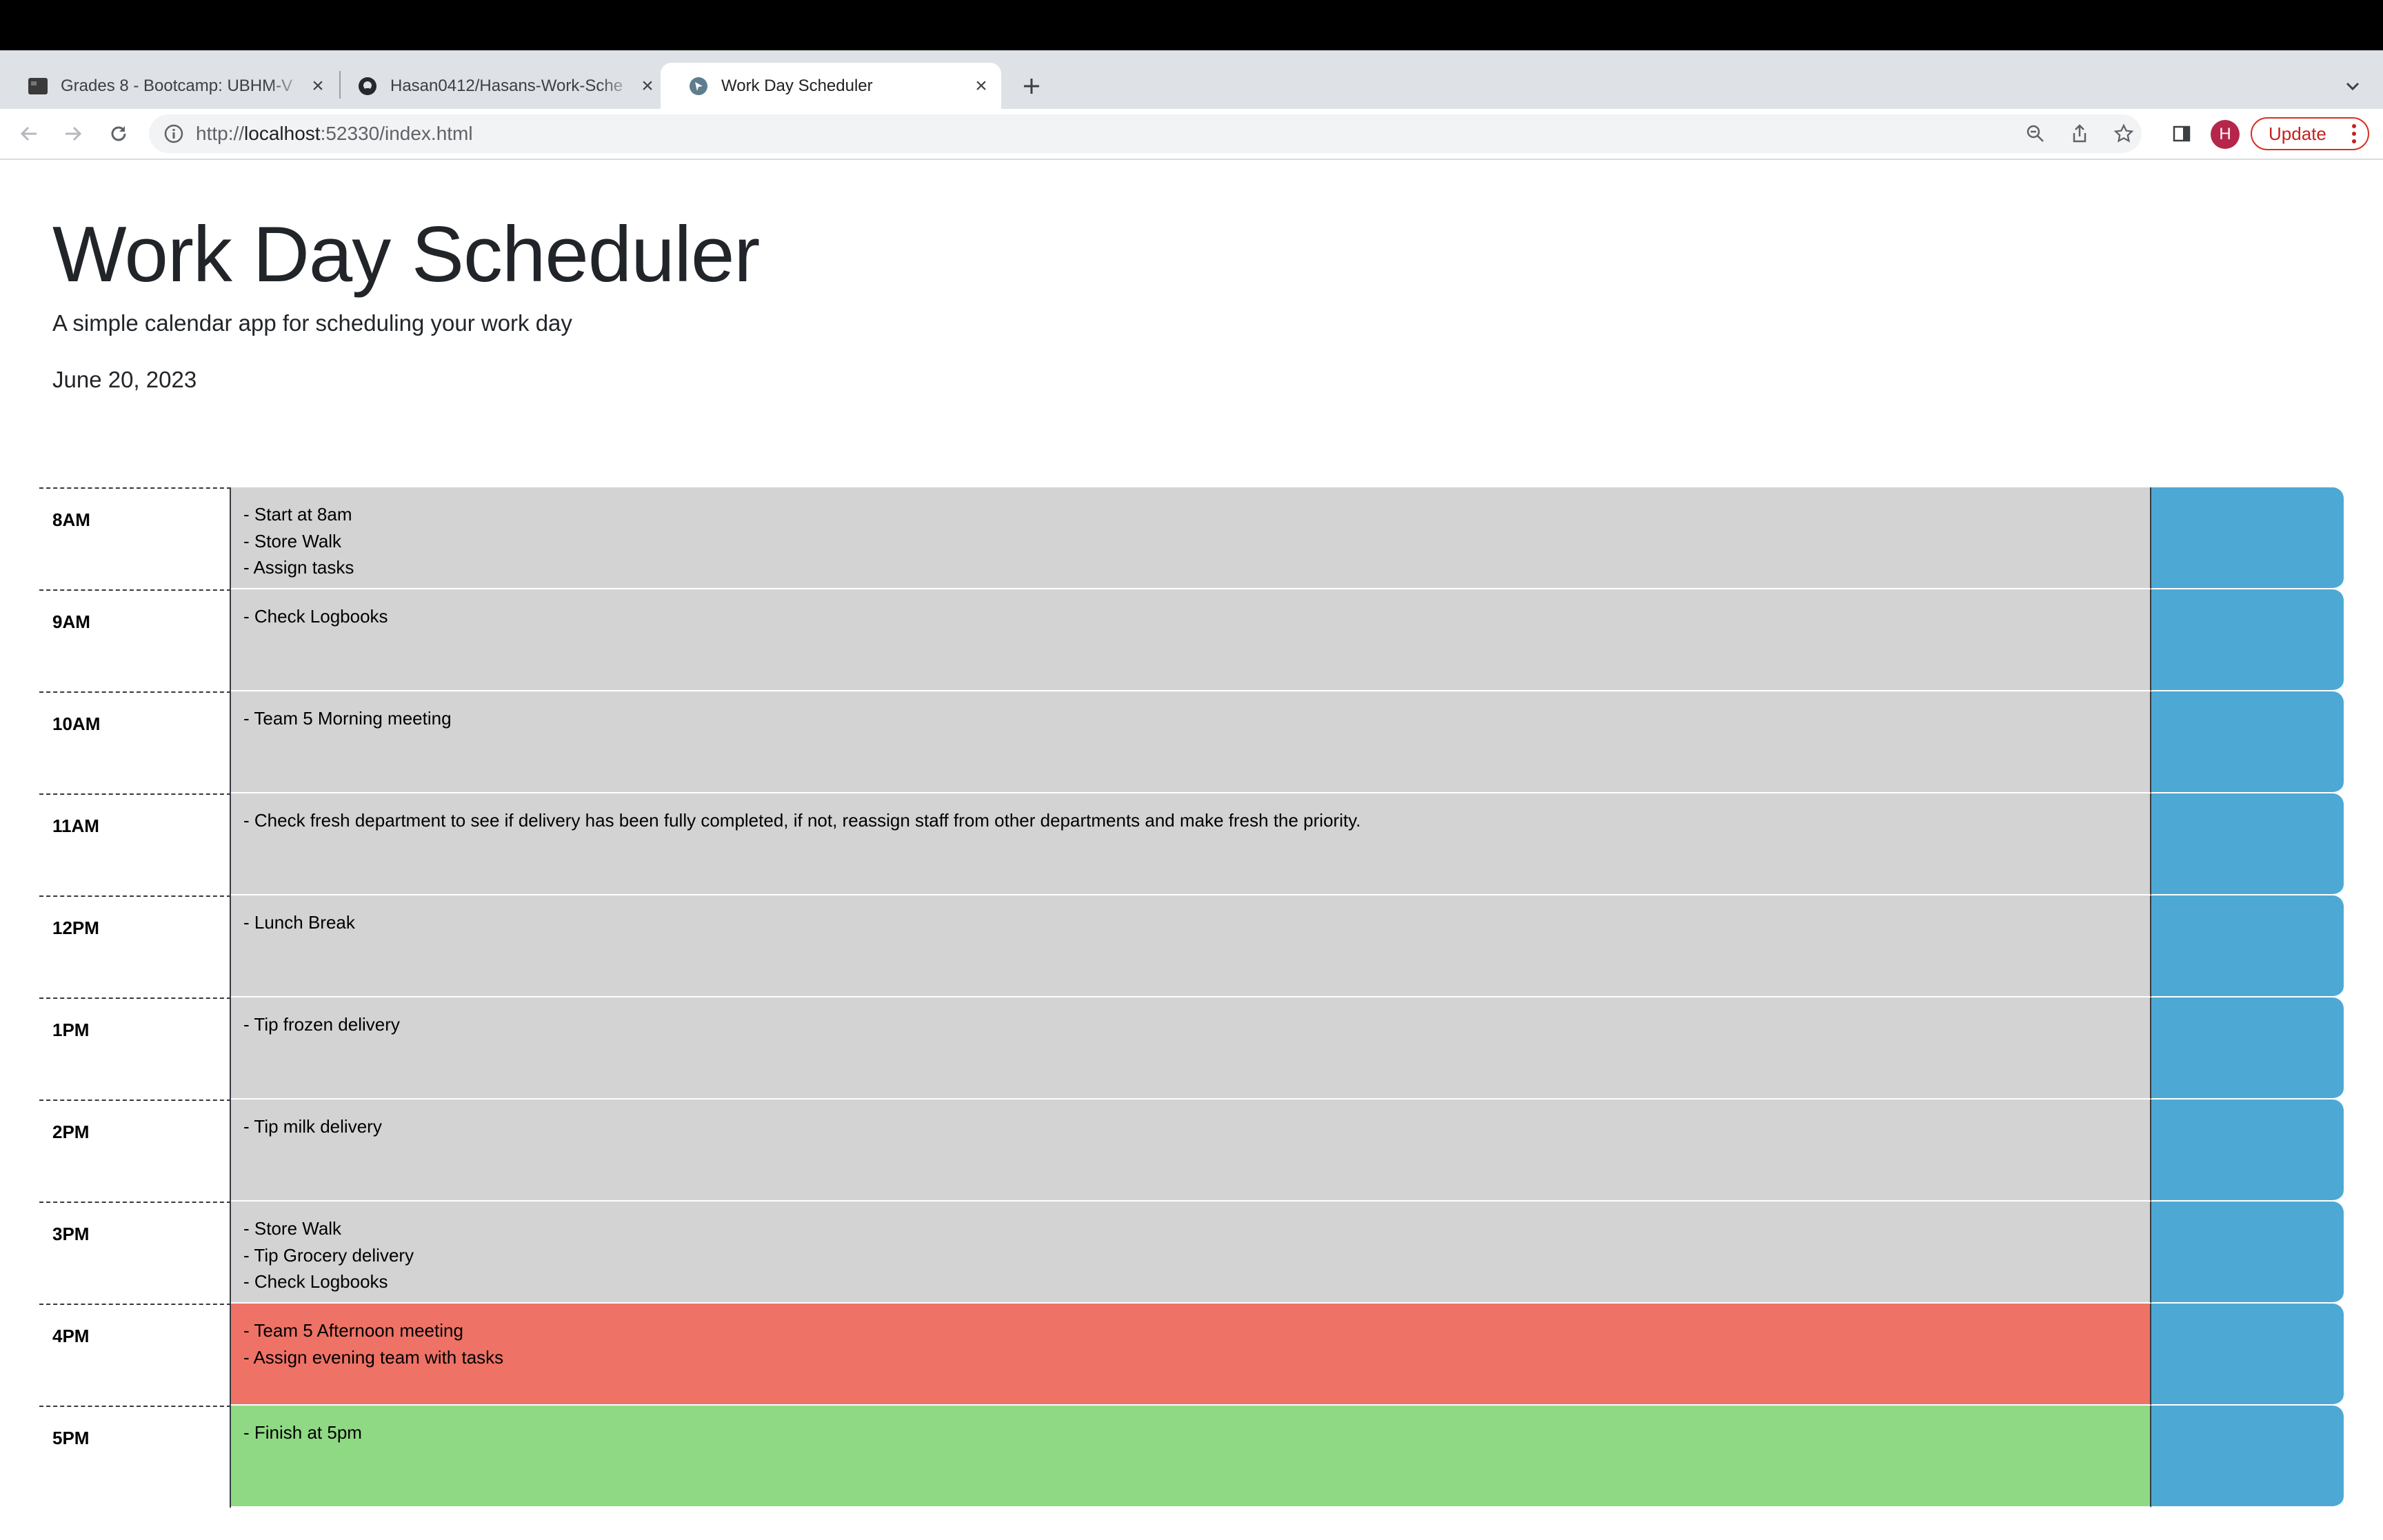 This screenshot has height=1540, width=2383. I want to click on time-block-12pm: 12PM - Lunch Break, so click(1191, 946).